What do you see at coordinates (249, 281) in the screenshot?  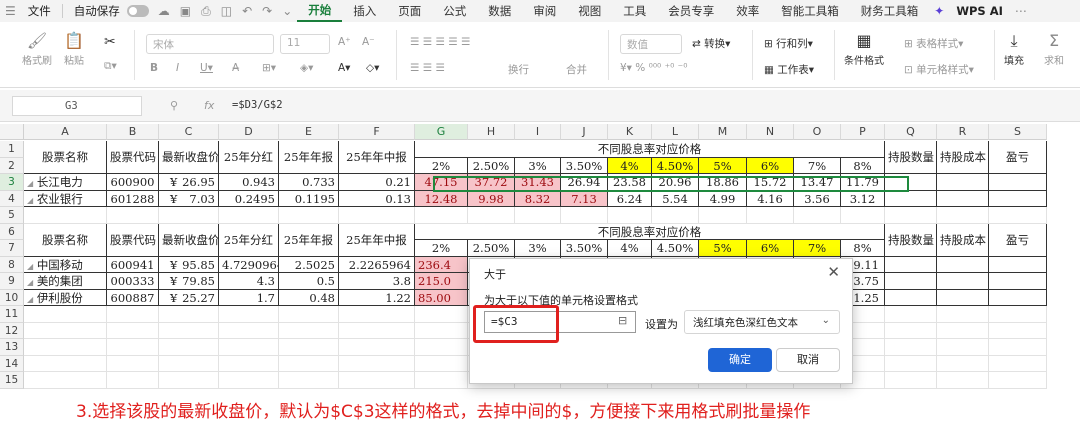 I see `dividend-cell: 4.3` at bounding box center [249, 281].